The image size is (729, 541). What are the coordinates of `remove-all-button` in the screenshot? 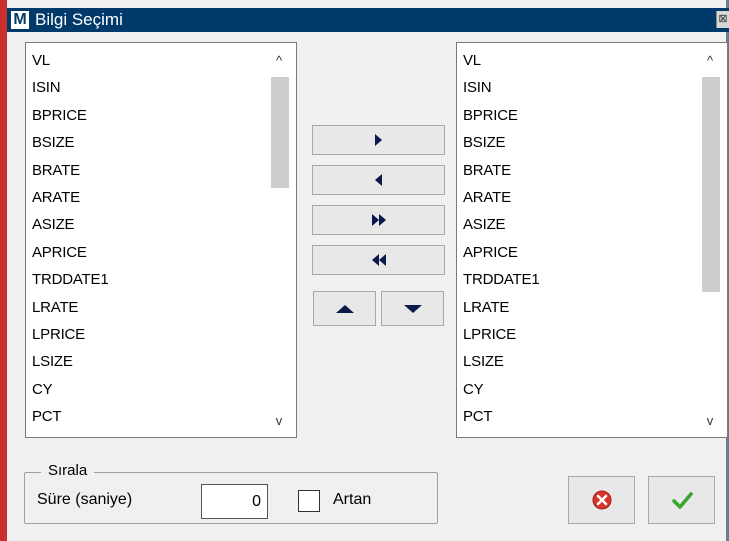 It's located at (378, 260).